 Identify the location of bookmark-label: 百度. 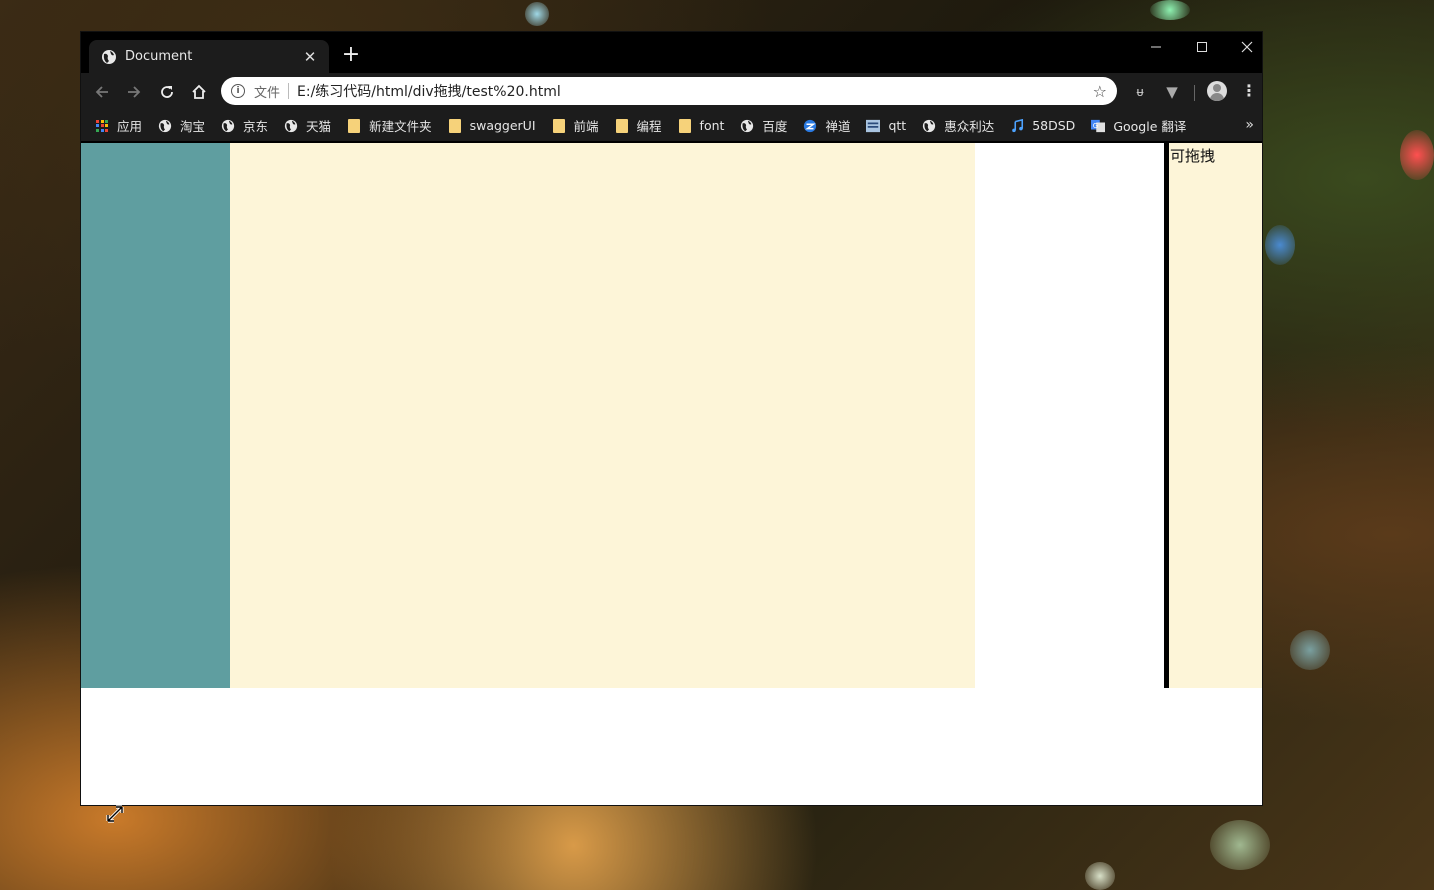
(775, 126).